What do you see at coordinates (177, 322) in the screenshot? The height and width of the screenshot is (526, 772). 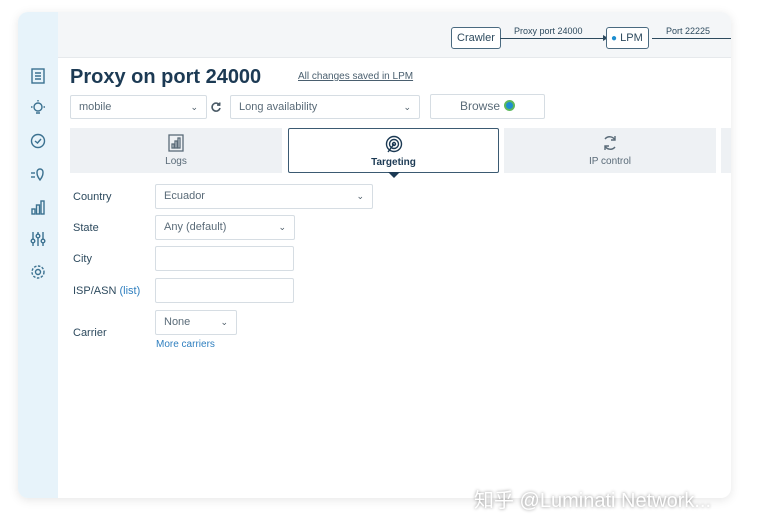 I see `carrier-value: None` at bounding box center [177, 322].